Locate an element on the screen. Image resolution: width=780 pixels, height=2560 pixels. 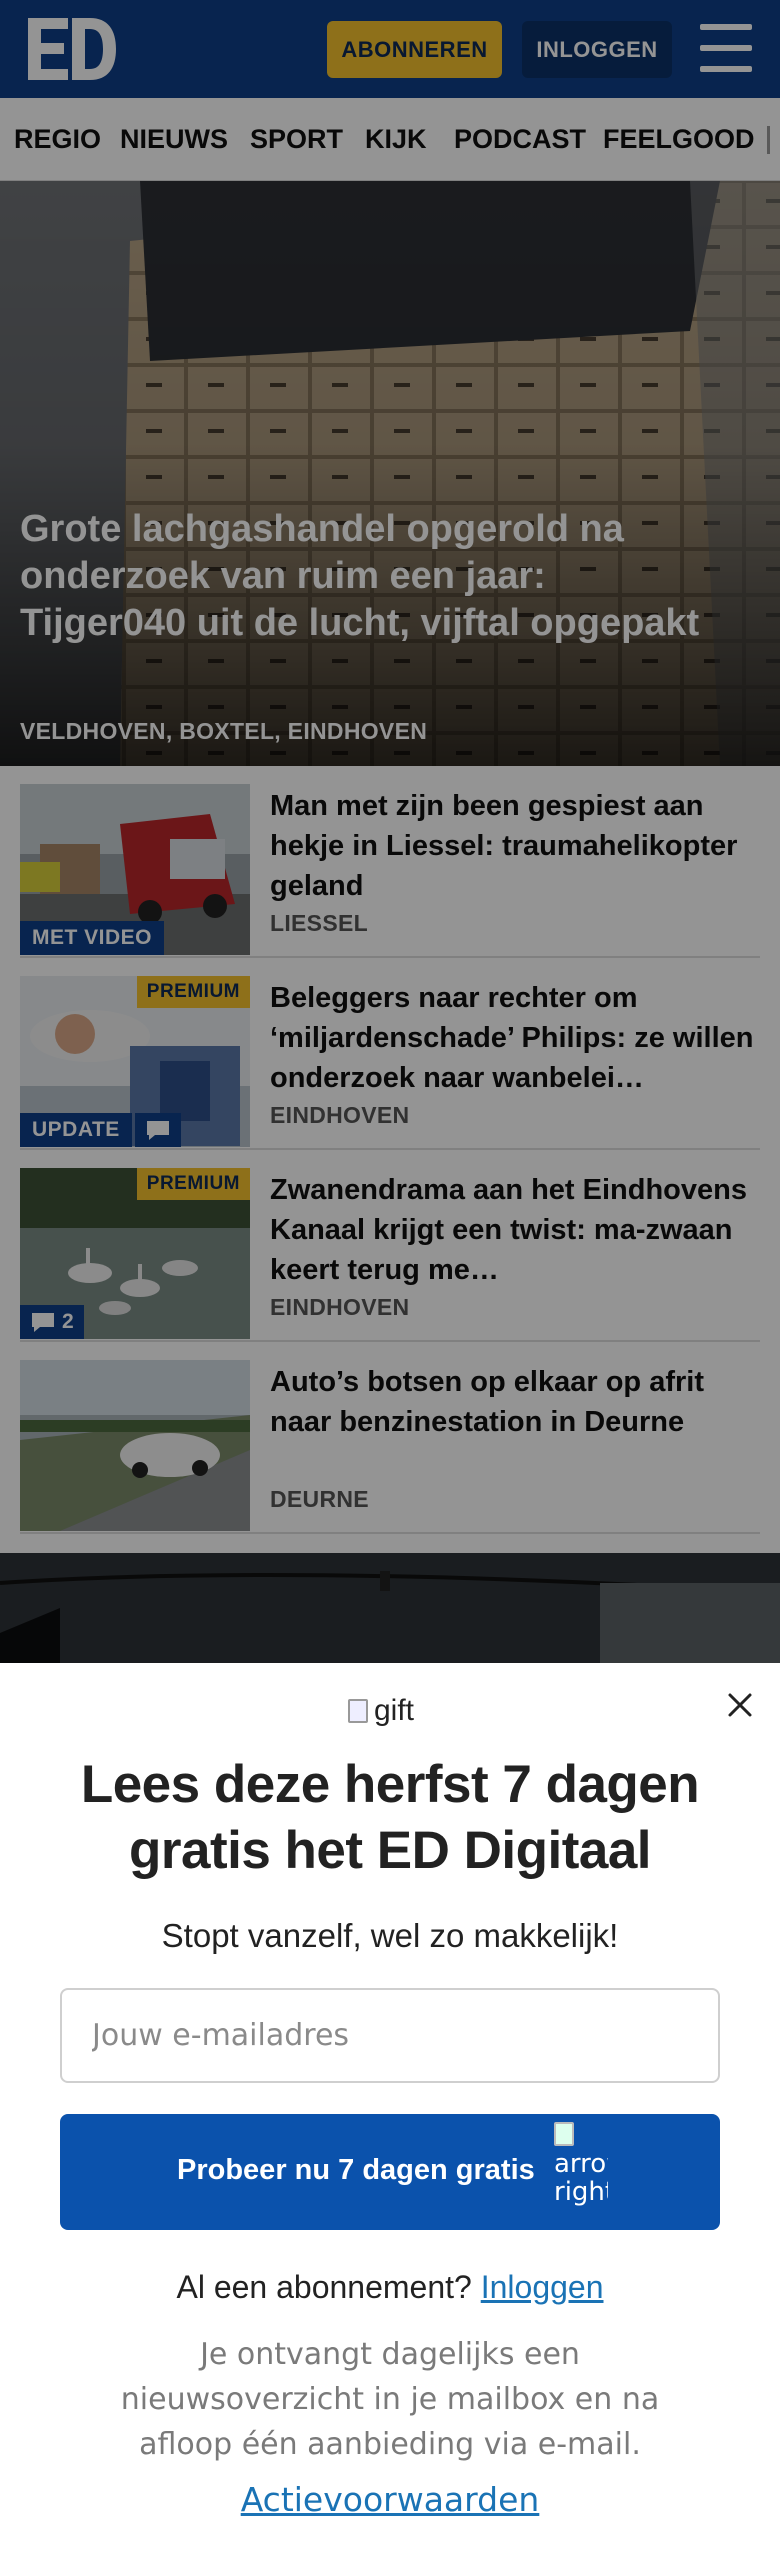
email-field is located at coordinates (390, 2035).